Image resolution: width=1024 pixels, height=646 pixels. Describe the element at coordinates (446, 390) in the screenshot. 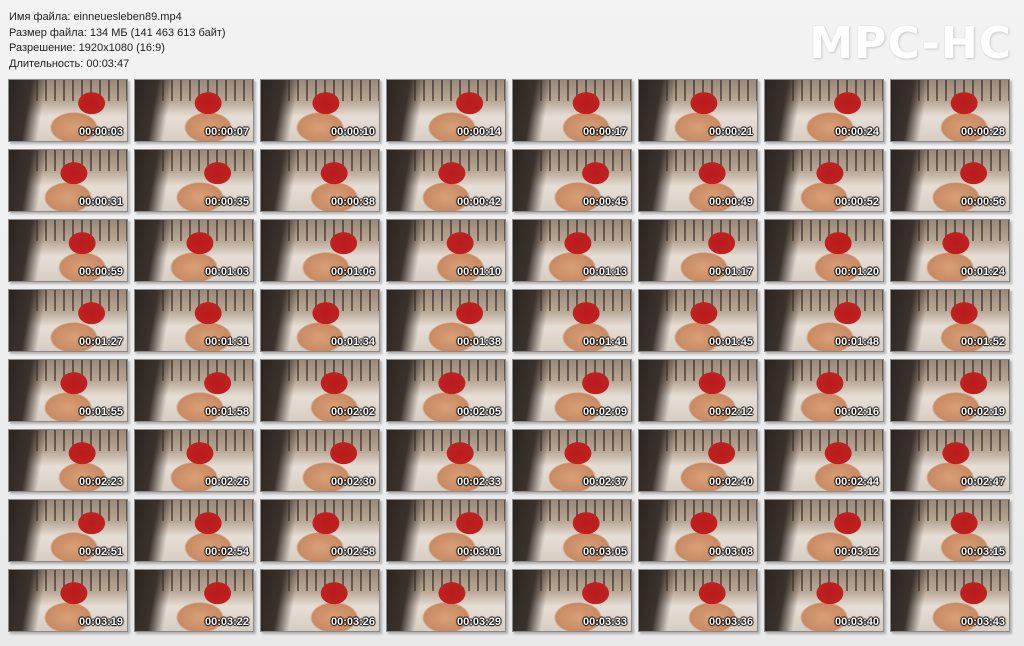

I see `video-thumbnail: 00:02:05` at that location.